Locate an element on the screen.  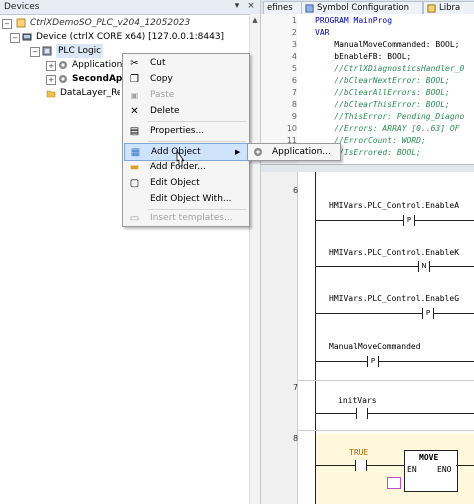
menu-item-paste-label: Paste is located at coordinates (162, 95).